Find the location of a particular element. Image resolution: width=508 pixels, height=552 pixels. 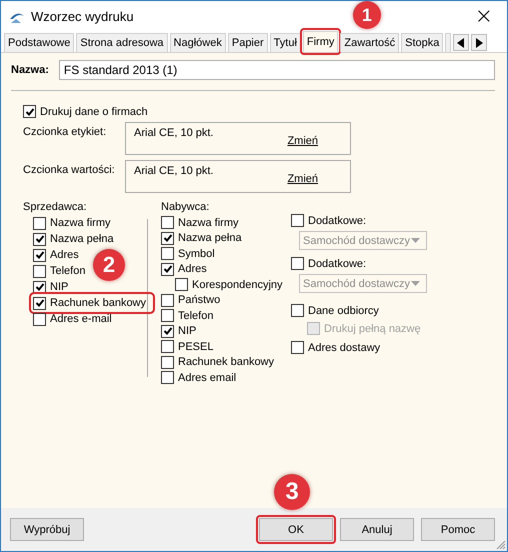

close-button: × is located at coordinates (483, 17).